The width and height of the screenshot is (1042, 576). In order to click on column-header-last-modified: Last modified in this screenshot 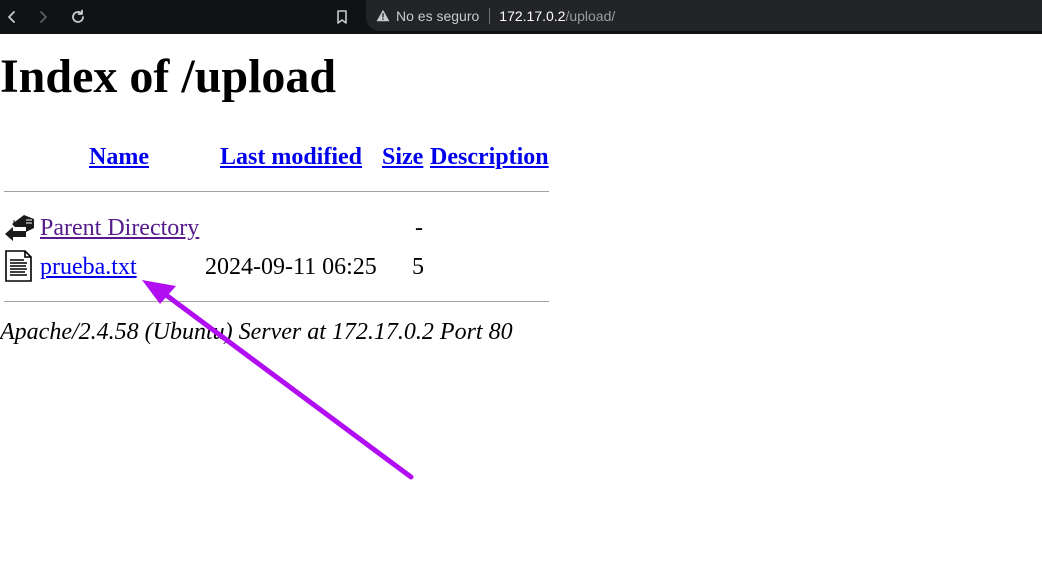, I will do `click(291, 157)`.